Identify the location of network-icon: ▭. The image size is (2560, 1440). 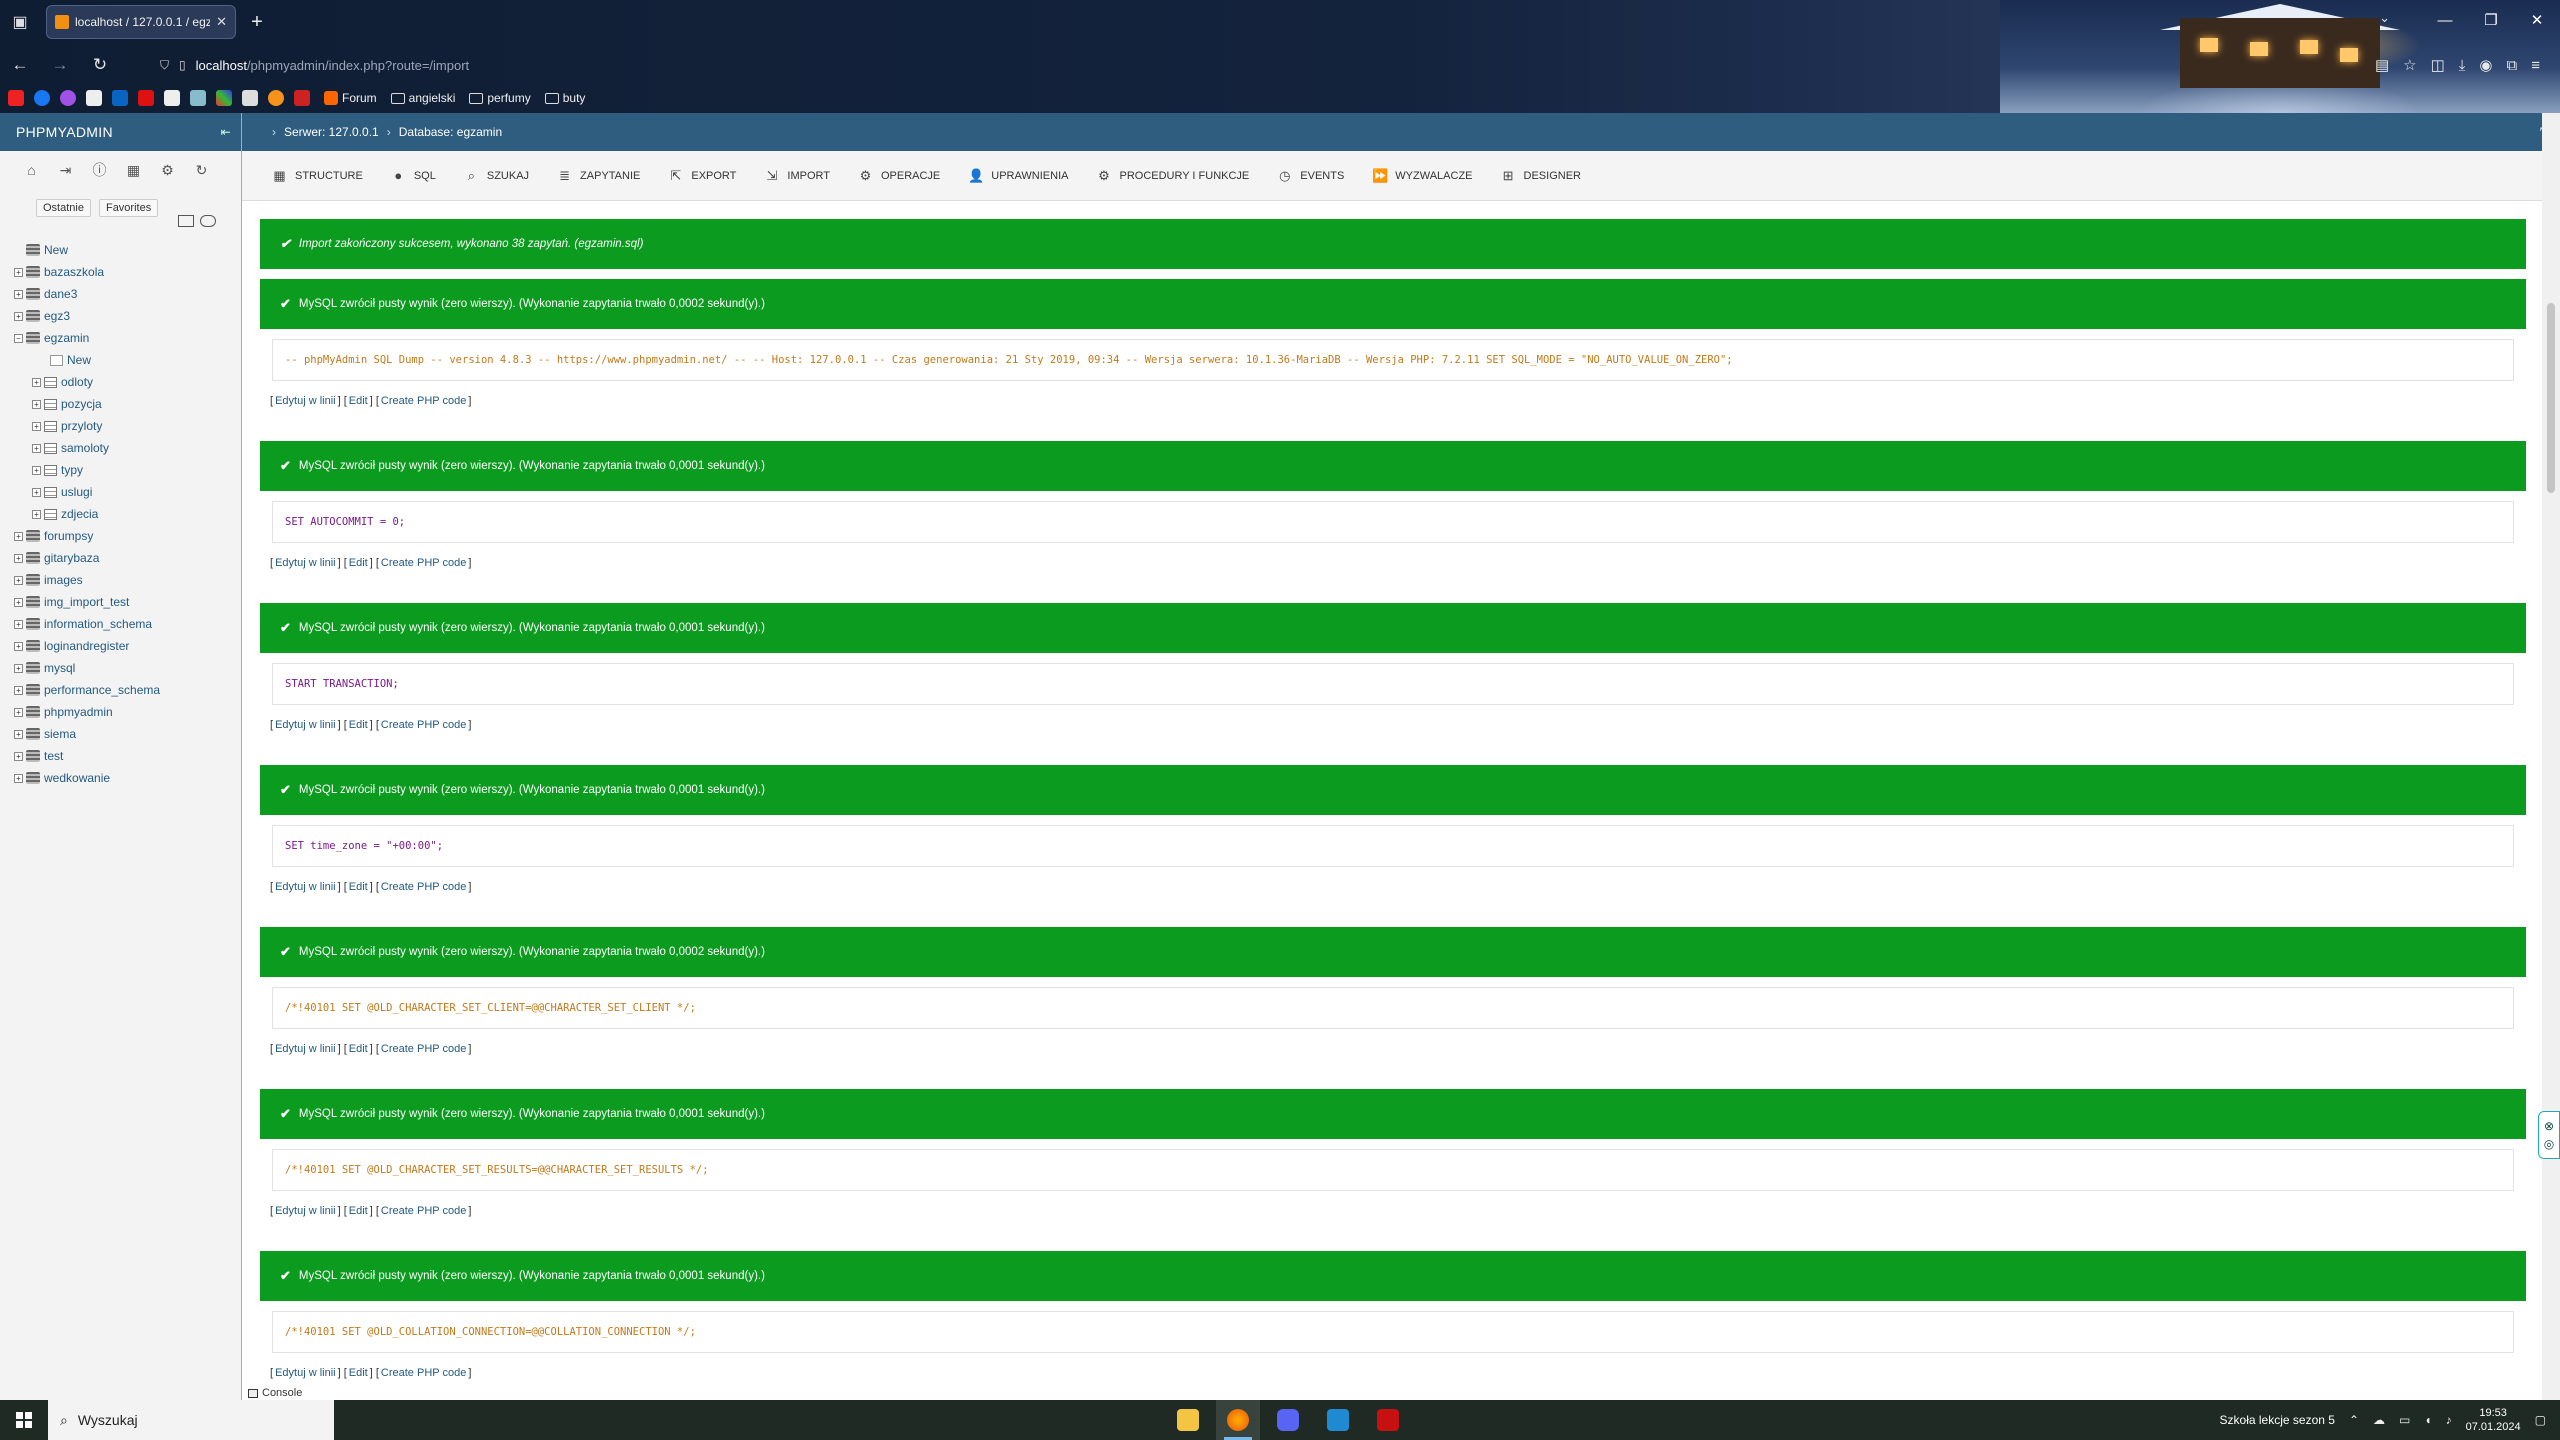
(2404, 1420).